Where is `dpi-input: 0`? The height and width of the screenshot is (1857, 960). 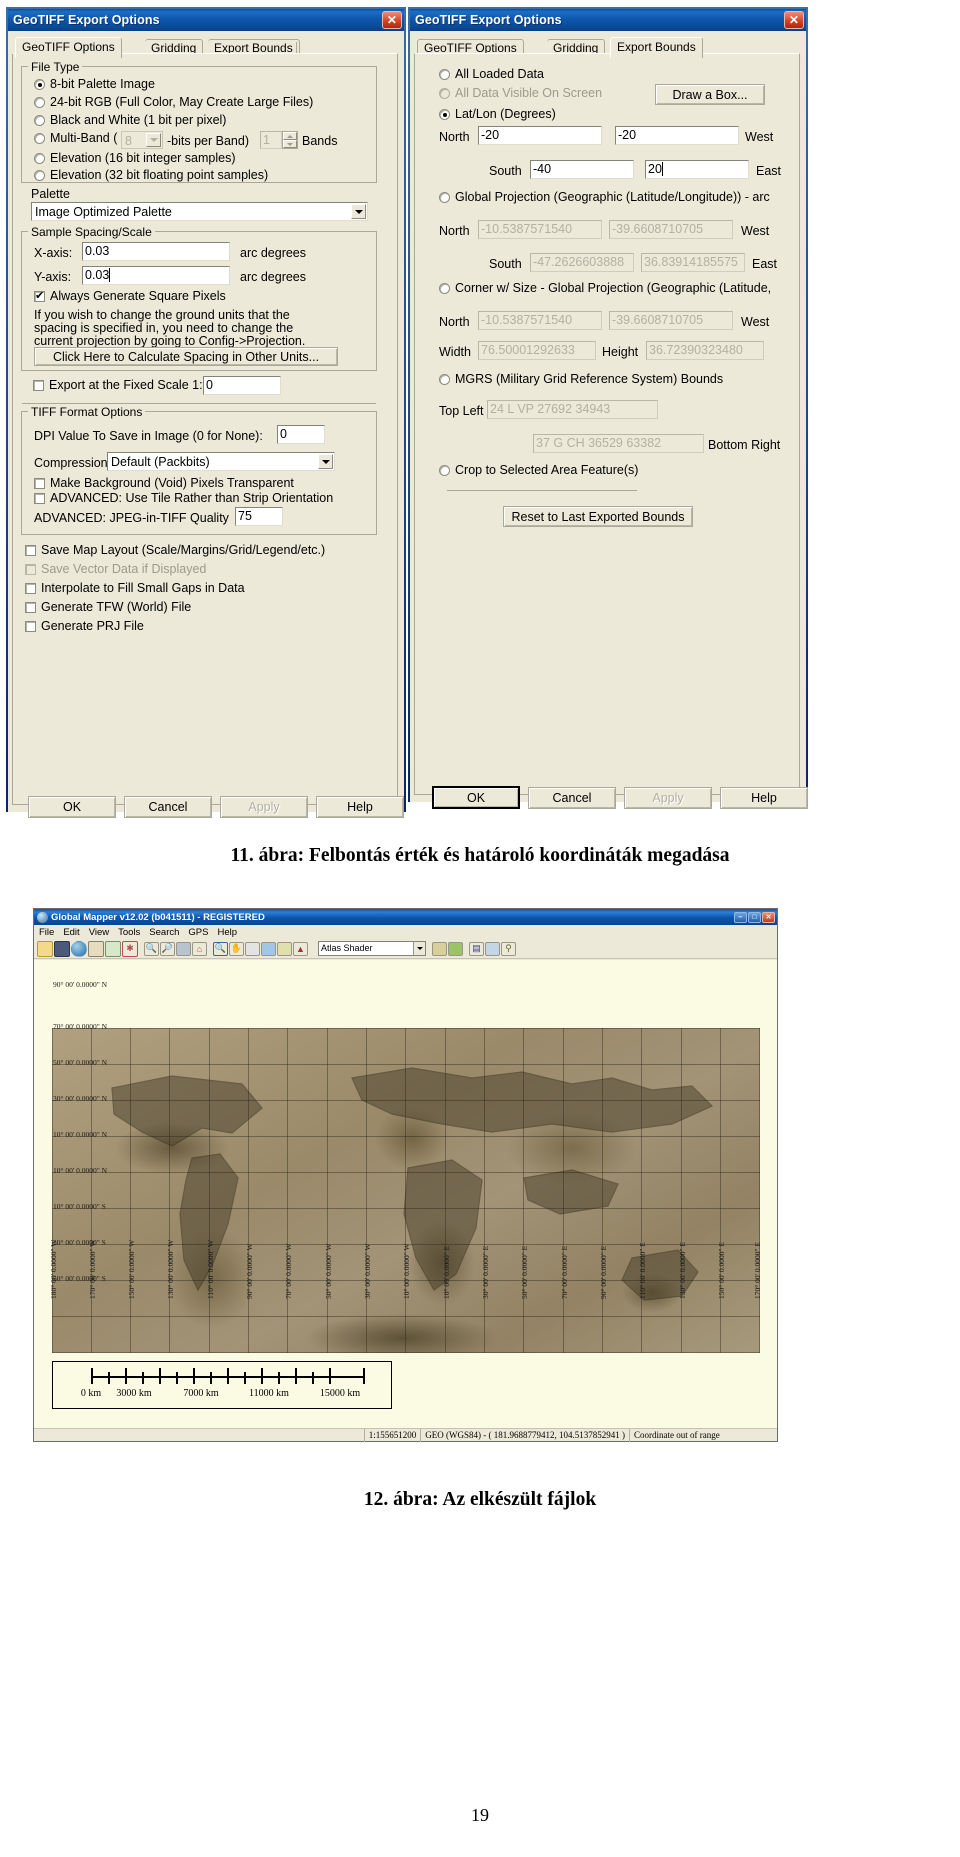 dpi-input: 0 is located at coordinates (301, 434).